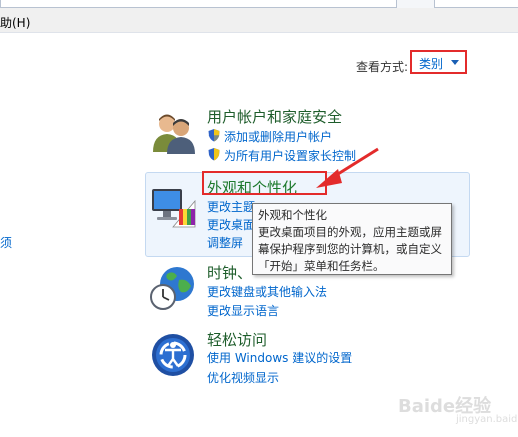 The image size is (518, 437). Describe the element at coordinates (174, 208) in the screenshot. I see `monitor-palette-icon` at that location.